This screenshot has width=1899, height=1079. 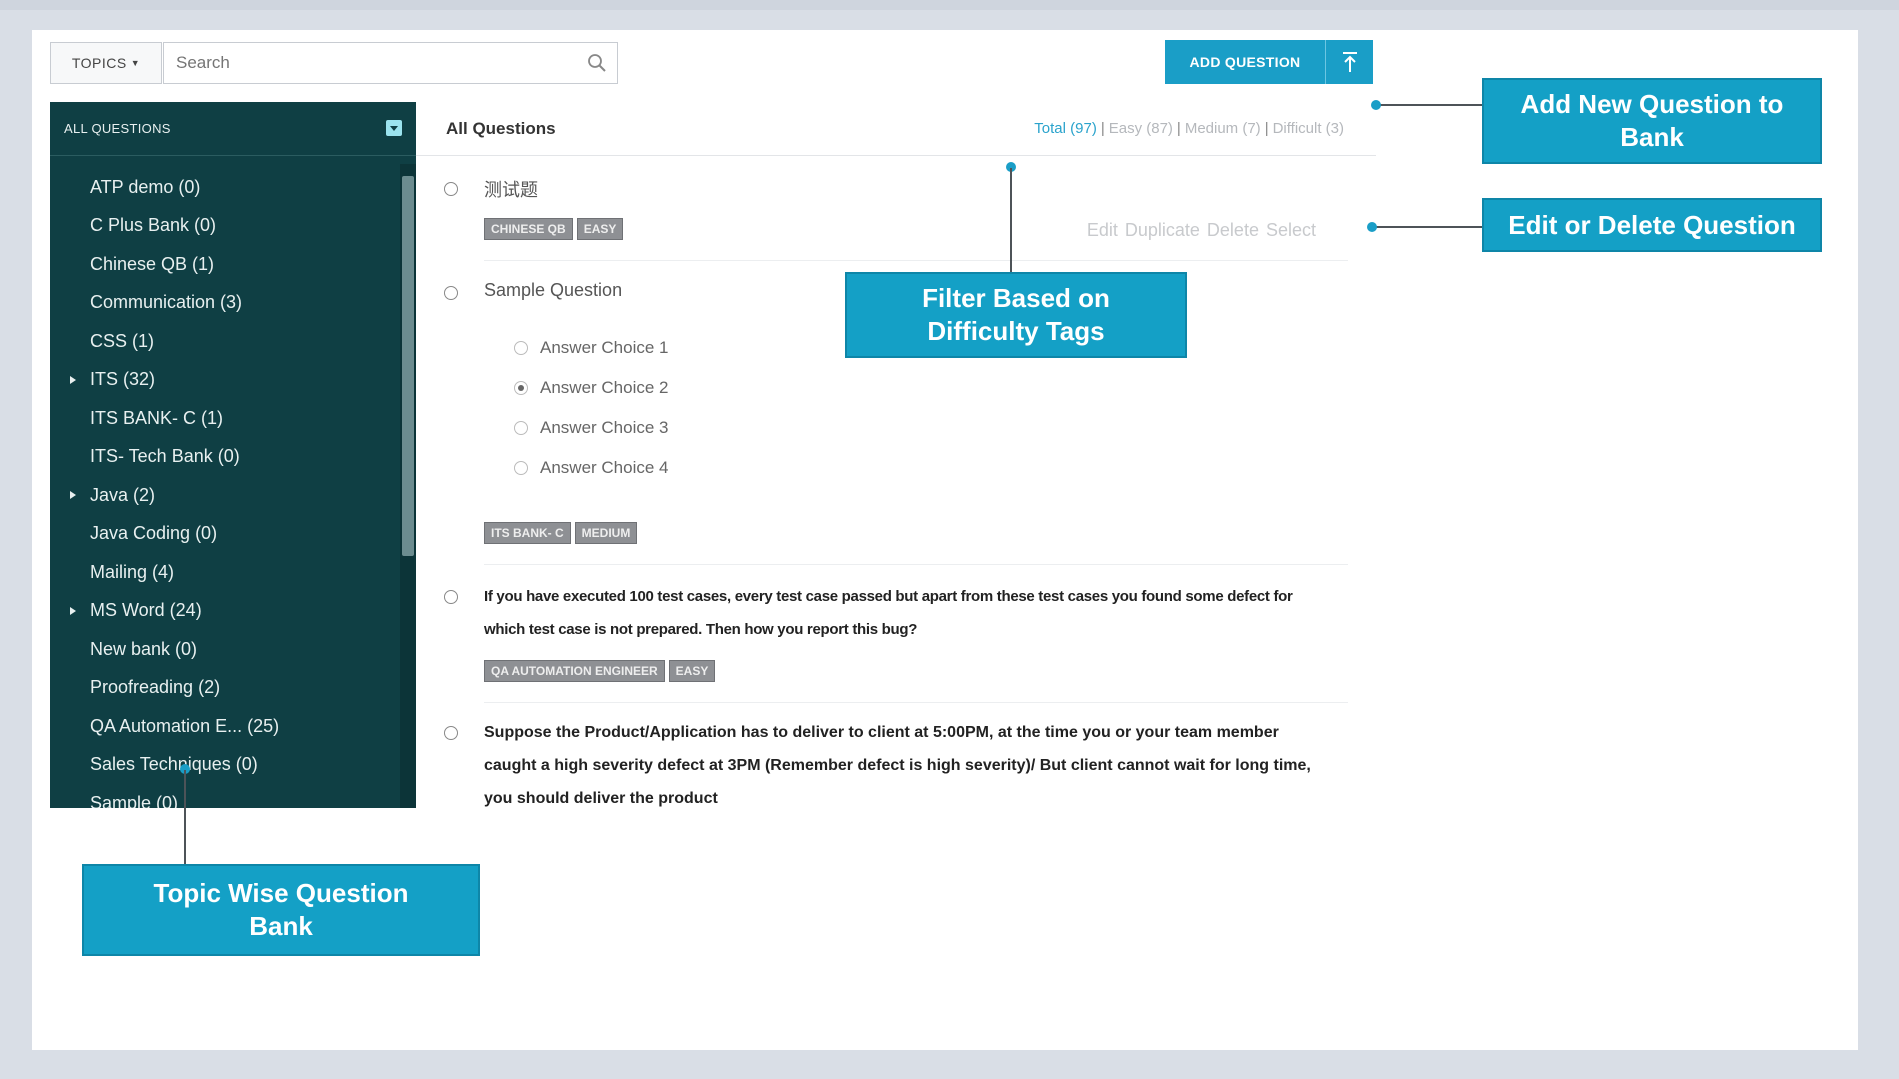 What do you see at coordinates (225, 495) in the screenshot?
I see `sidebar-item: Java (2)` at bounding box center [225, 495].